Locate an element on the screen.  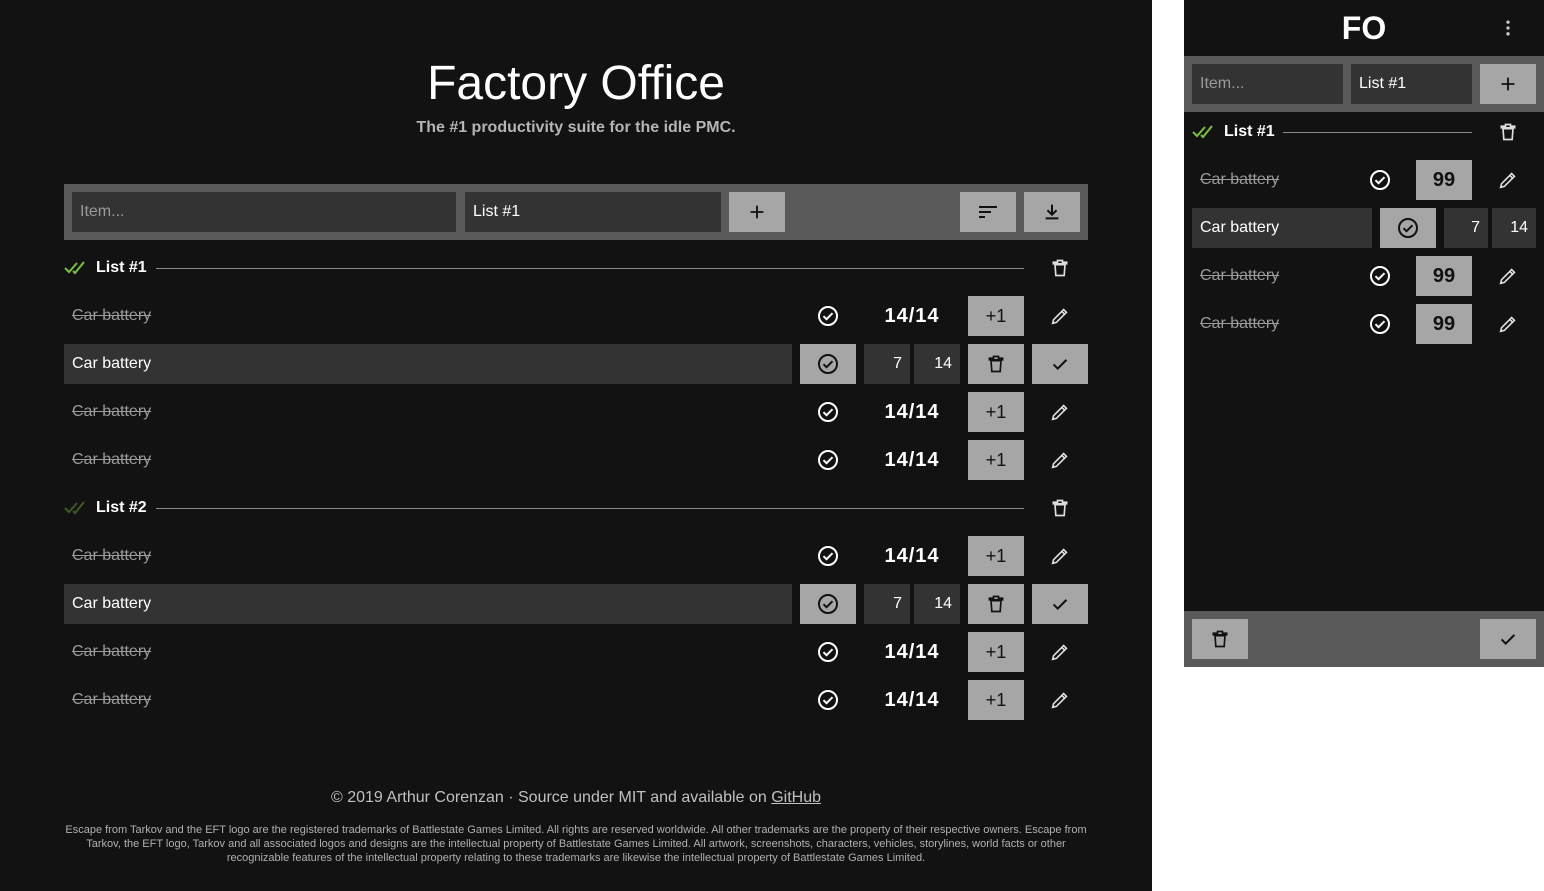
plus-icon is located at coordinates (757, 212).